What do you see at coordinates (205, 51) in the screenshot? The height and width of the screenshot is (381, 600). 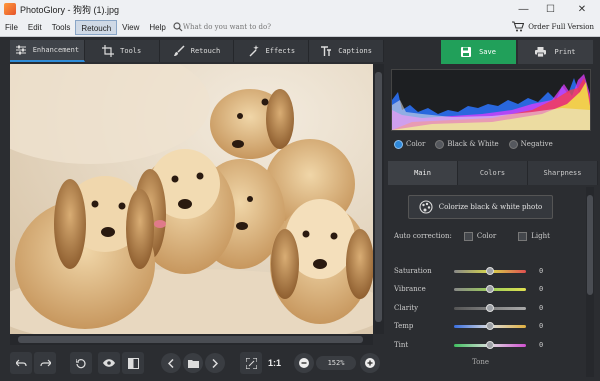 I see `tab-retouch-label: Retouch` at bounding box center [205, 51].